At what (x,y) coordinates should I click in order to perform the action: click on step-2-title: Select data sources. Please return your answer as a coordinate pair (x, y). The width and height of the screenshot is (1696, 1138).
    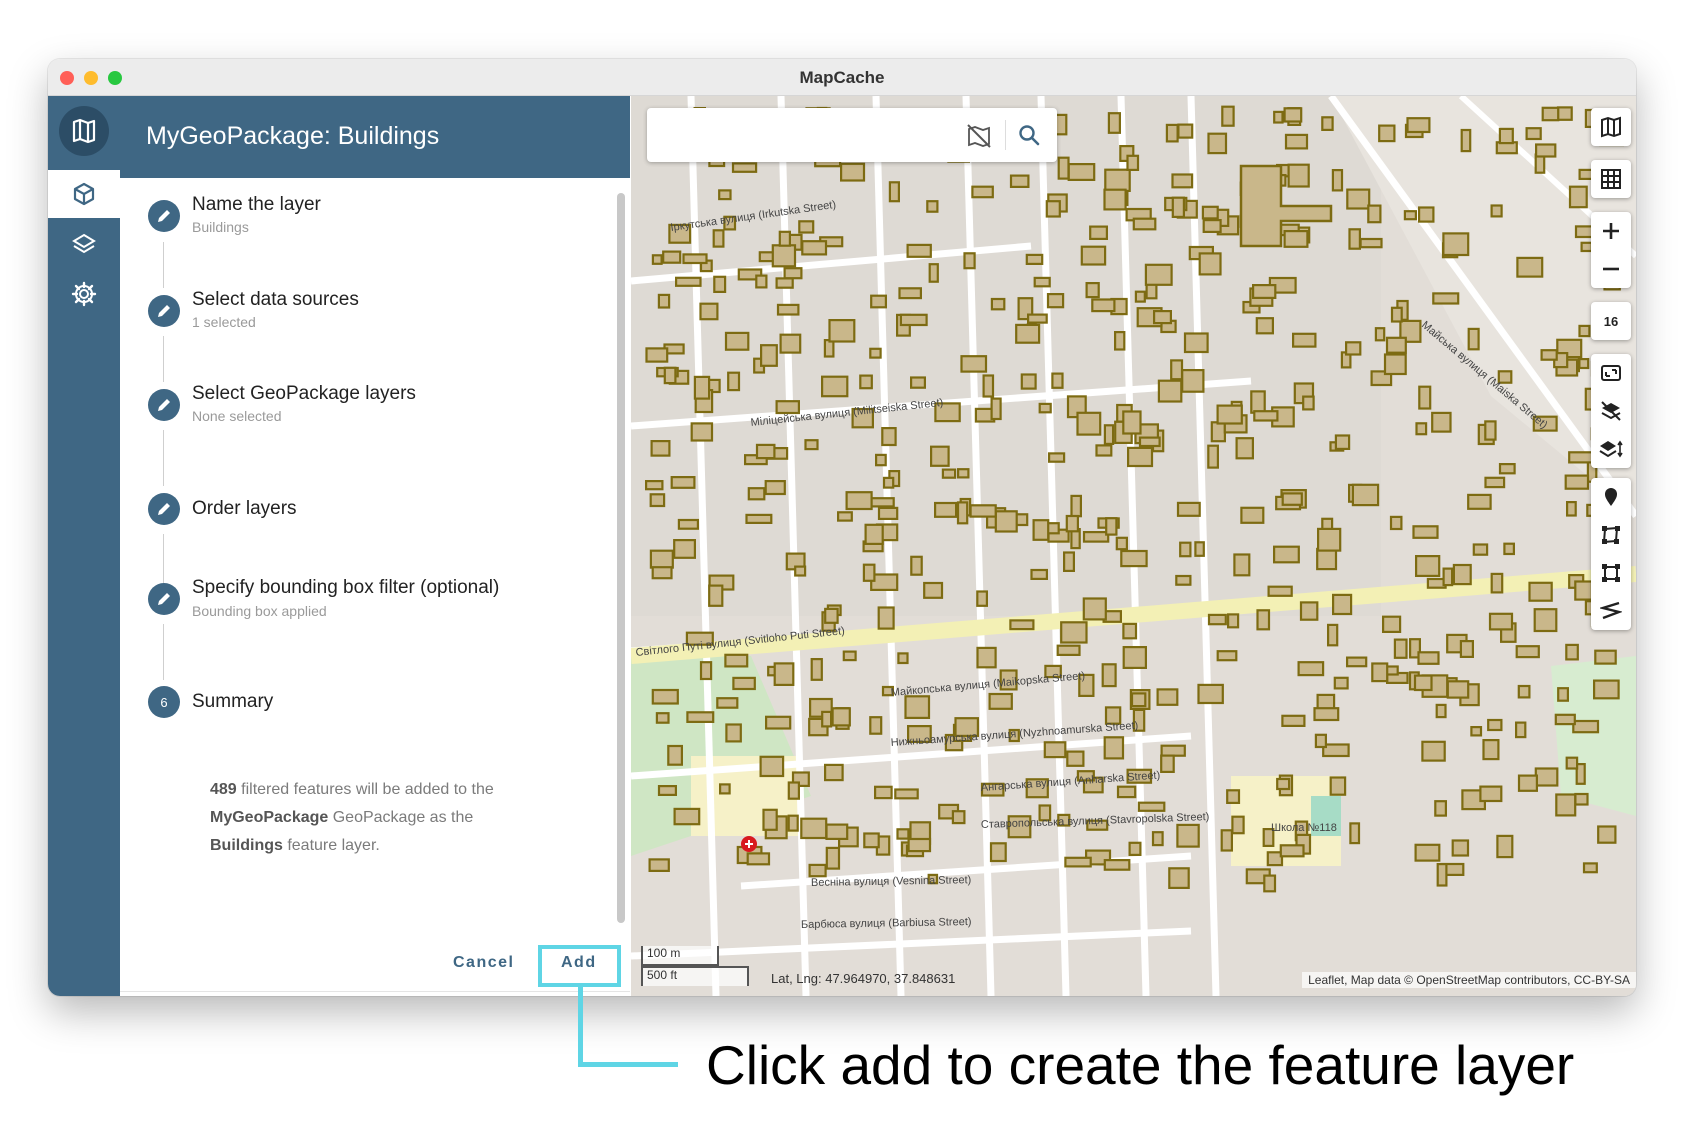
    Looking at the image, I should click on (275, 300).